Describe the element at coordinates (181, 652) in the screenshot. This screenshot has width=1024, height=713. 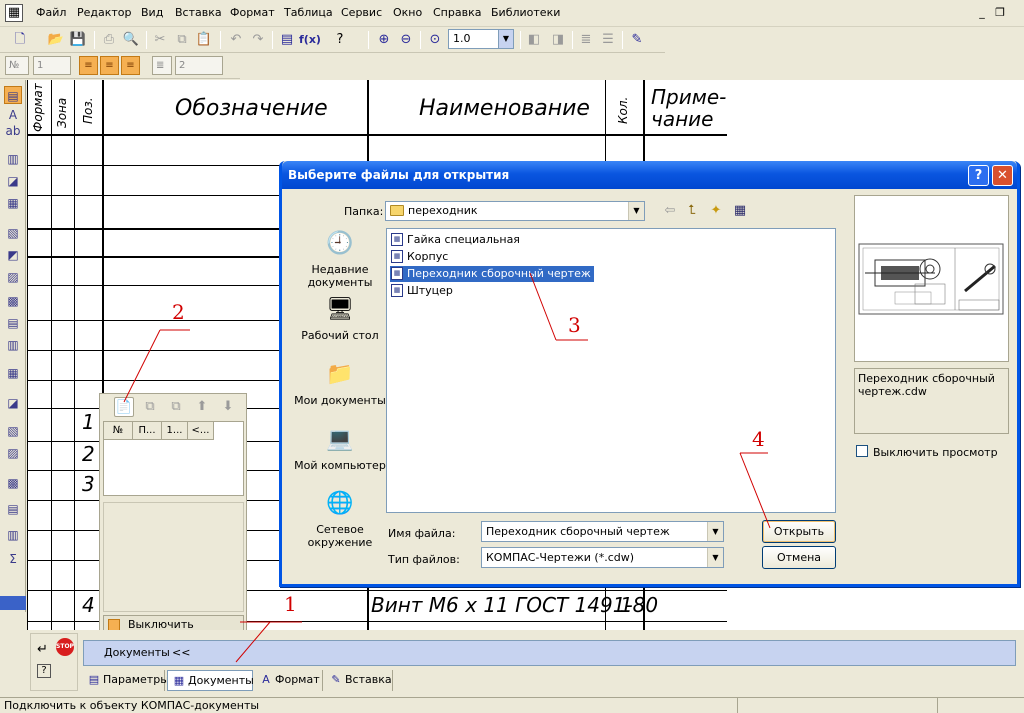
I see `collapse-button: <<` at that location.